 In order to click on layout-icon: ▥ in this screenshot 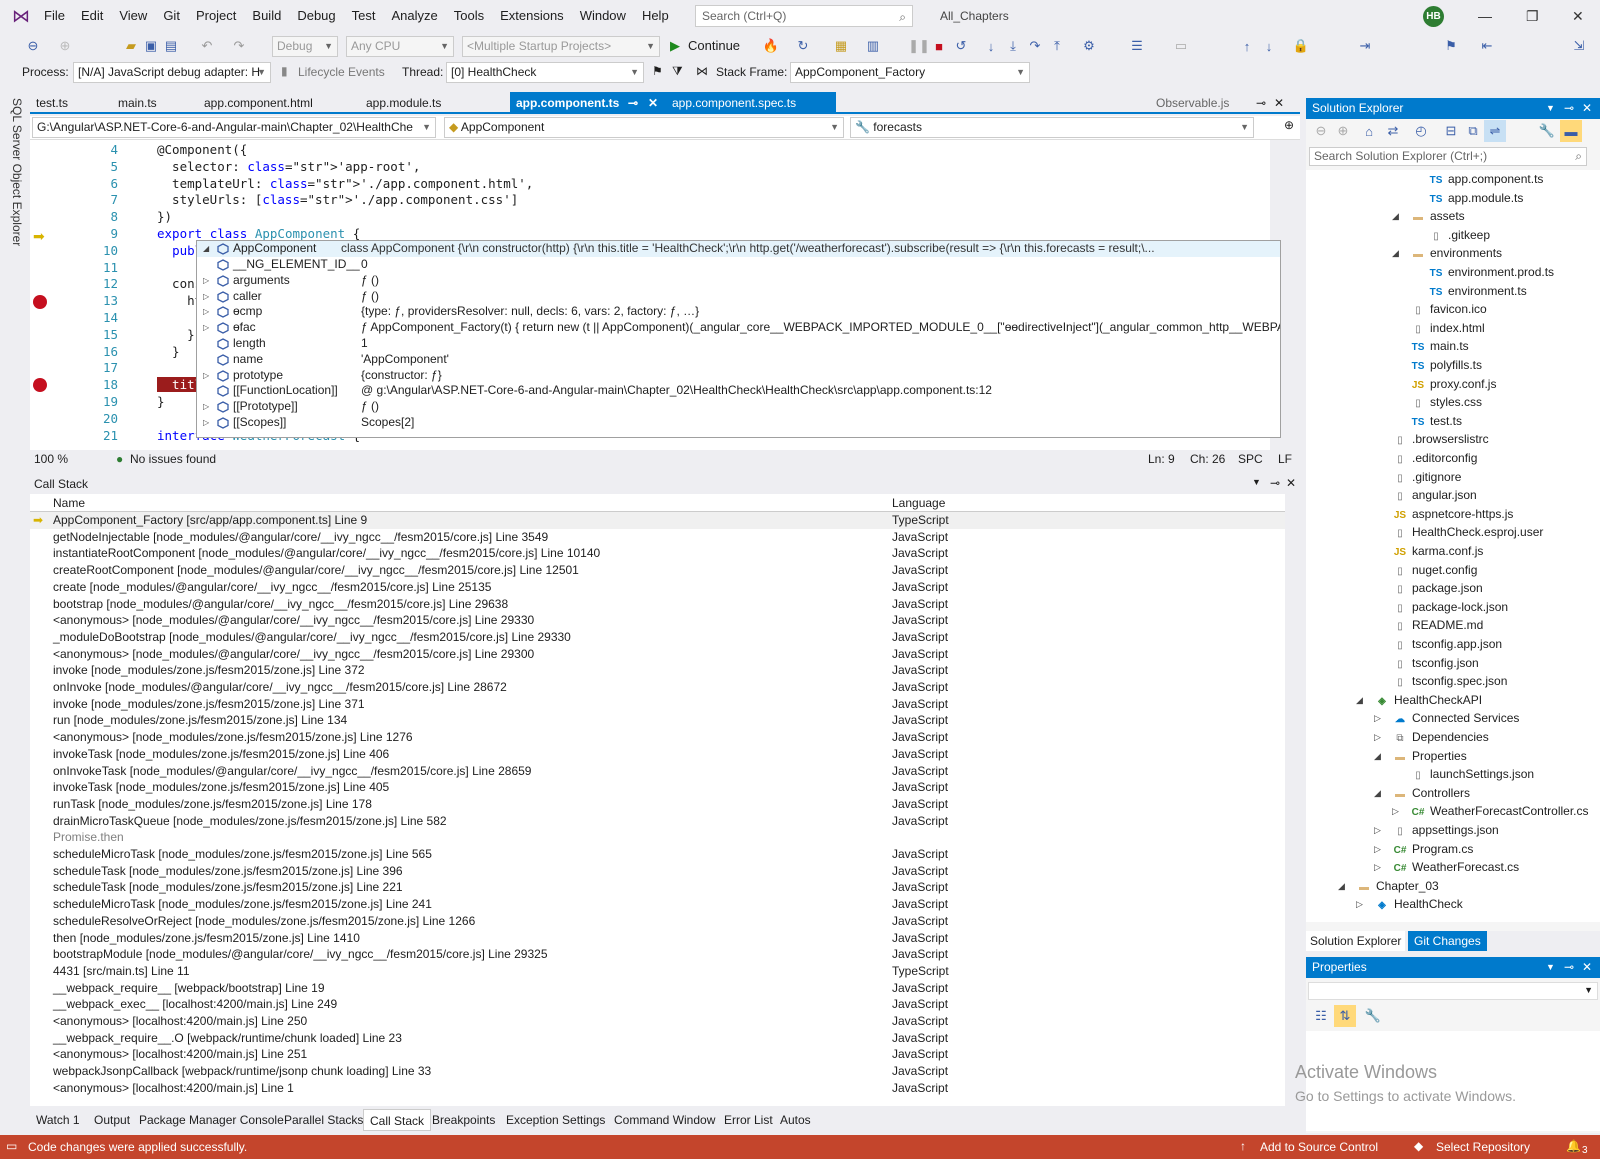, I will do `click(873, 46)`.